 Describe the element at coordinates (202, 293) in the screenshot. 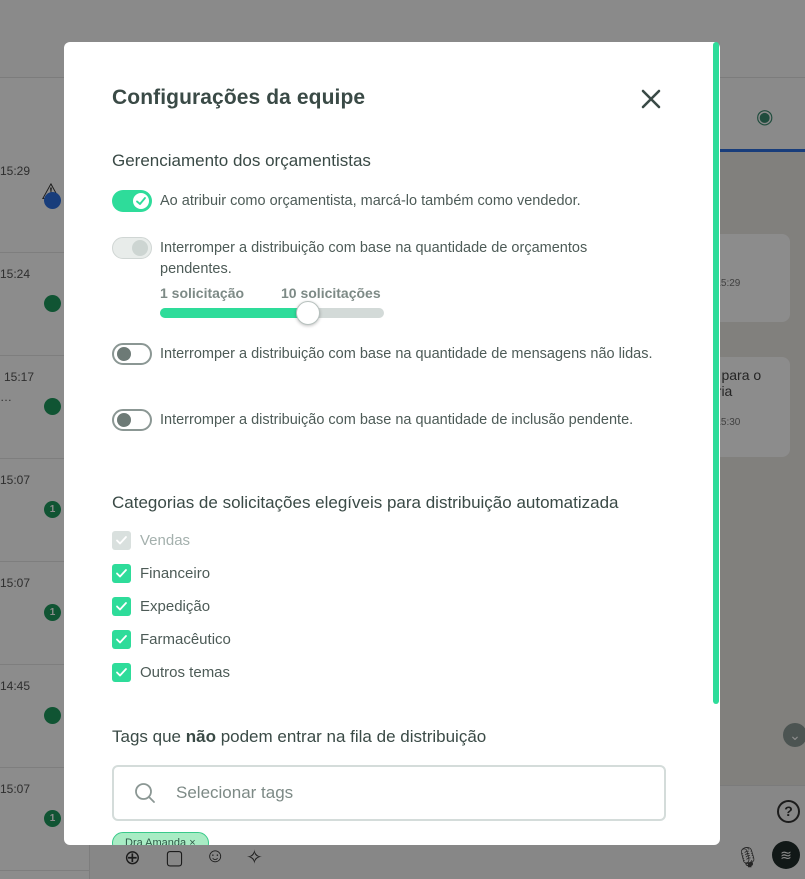

I see `slider-min-label: 1 solicitação` at that location.